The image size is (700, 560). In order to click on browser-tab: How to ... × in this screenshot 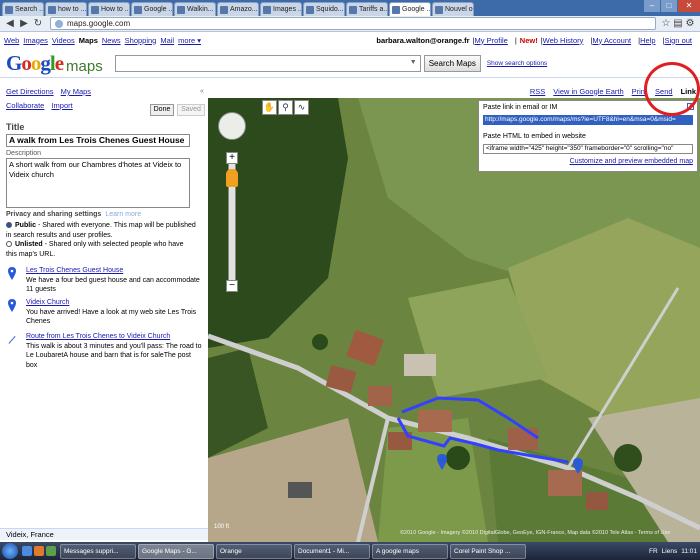, I will do `click(109, 9)`.